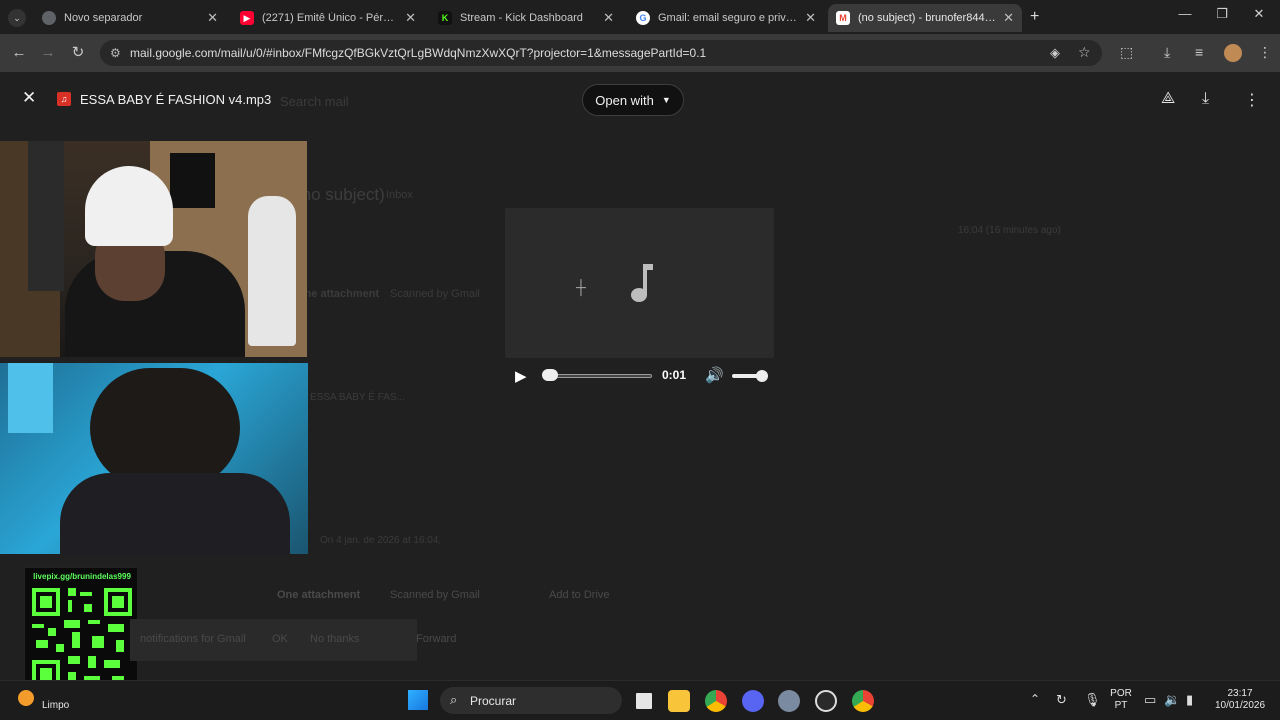  I want to click on livepix-qr-overlay: livepix.gg/brunindelas999, so click(81, 630).